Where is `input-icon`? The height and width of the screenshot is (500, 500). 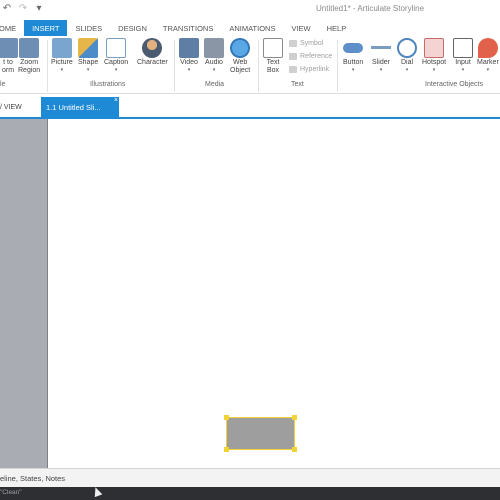 input-icon is located at coordinates (463, 48).